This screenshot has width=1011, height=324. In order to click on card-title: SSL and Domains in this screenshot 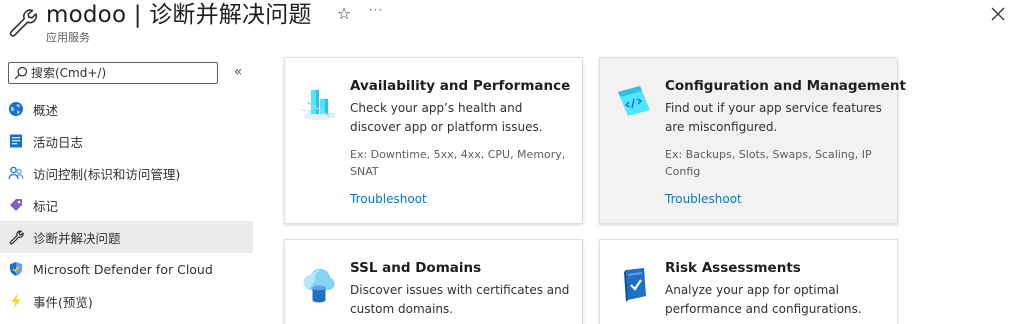, I will do `click(416, 268)`.